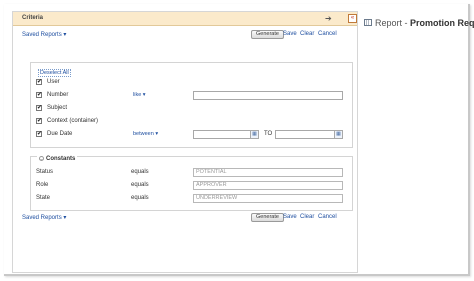  Describe the element at coordinates (307, 34) in the screenshot. I see `clear-link: Clear` at that location.